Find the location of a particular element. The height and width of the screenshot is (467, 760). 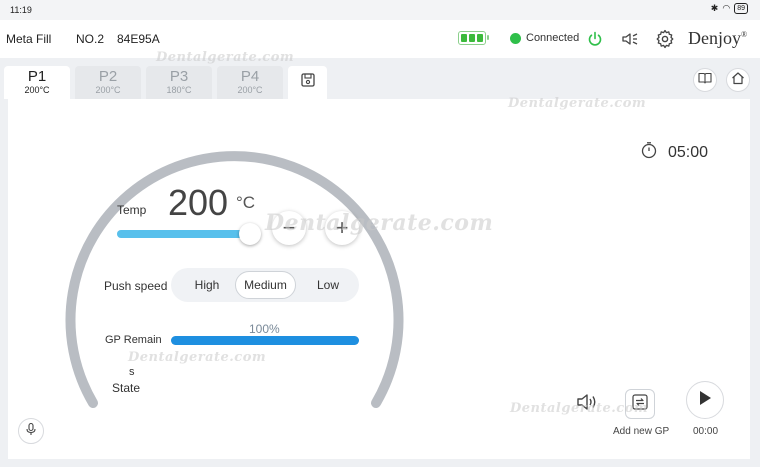

sound-button is located at coordinates (587, 404).